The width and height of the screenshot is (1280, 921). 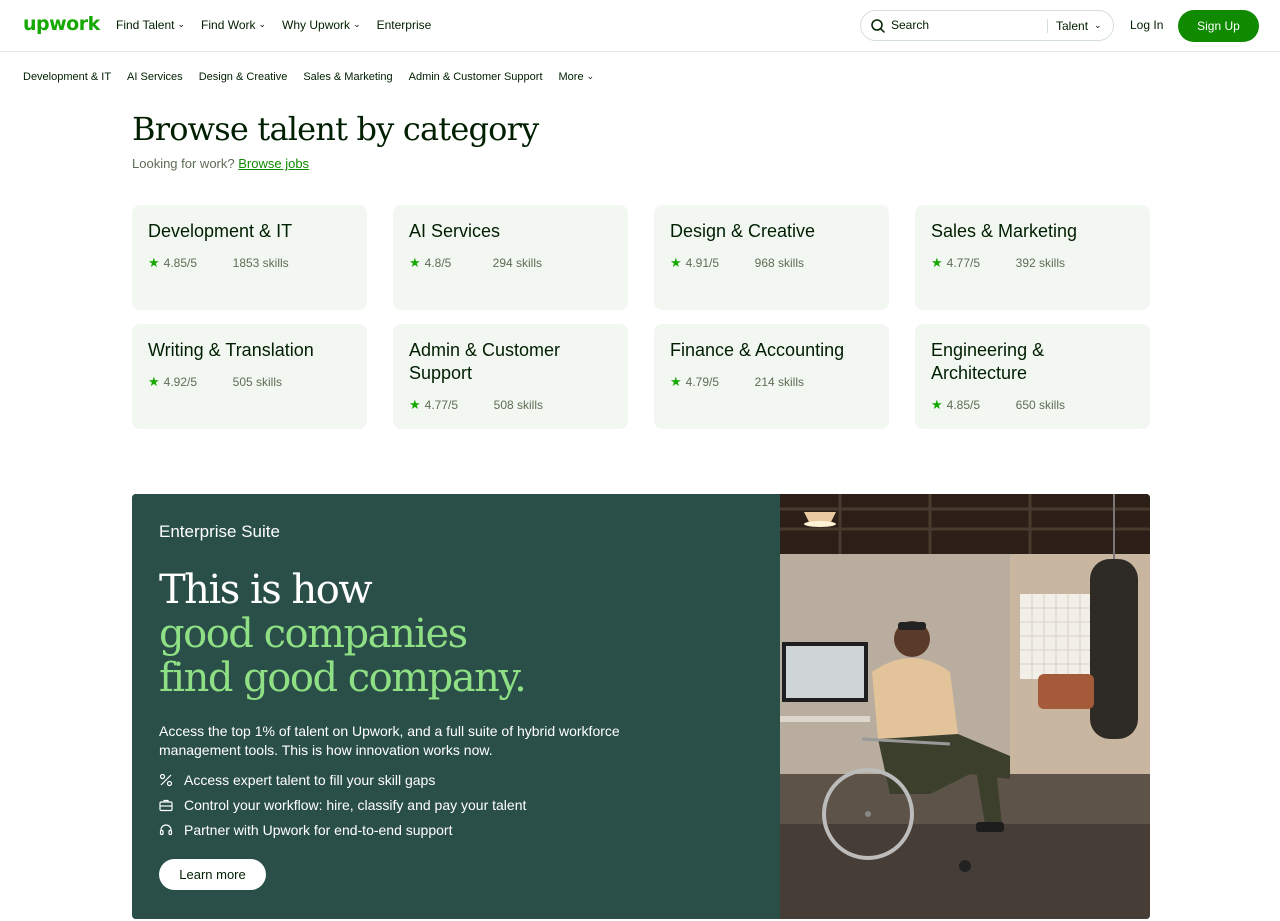 I want to click on enterprise-photo, so click(x=965, y=706).